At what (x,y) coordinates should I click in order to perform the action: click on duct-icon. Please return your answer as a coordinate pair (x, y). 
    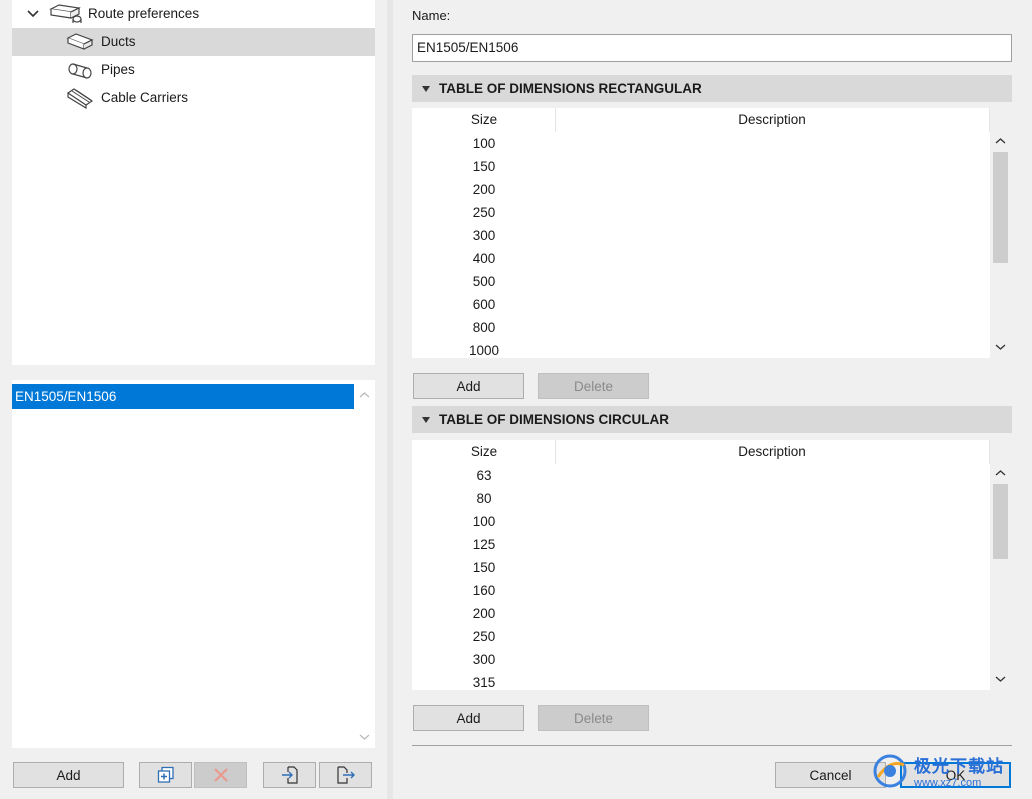
    Looking at the image, I should click on (80, 41).